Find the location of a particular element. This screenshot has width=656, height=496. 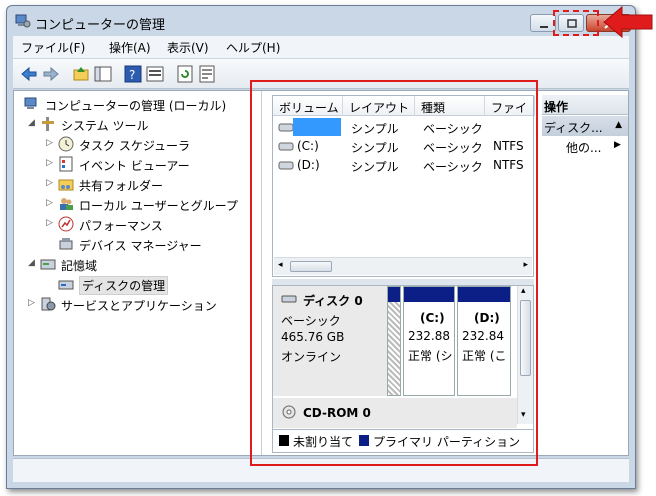

actions-section-disk: ディスク... ▲ is located at coordinates (585, 126).